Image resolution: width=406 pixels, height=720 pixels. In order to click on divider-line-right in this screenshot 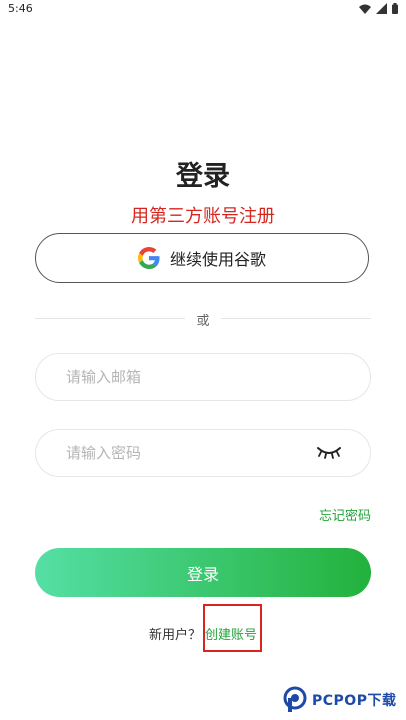, I will do `click(296, 318)`.